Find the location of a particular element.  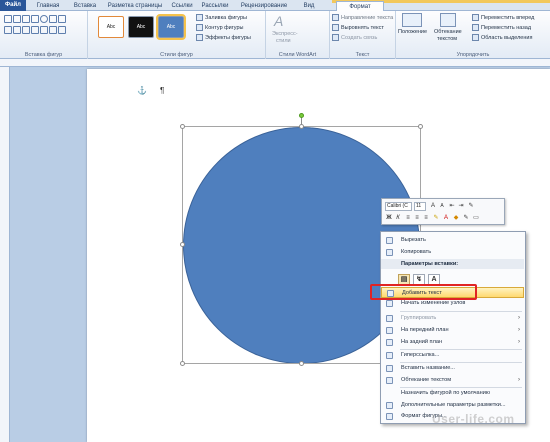

group-wordart: A Экспресс- стили Стили WordArt is located at coordinates (298, 35).